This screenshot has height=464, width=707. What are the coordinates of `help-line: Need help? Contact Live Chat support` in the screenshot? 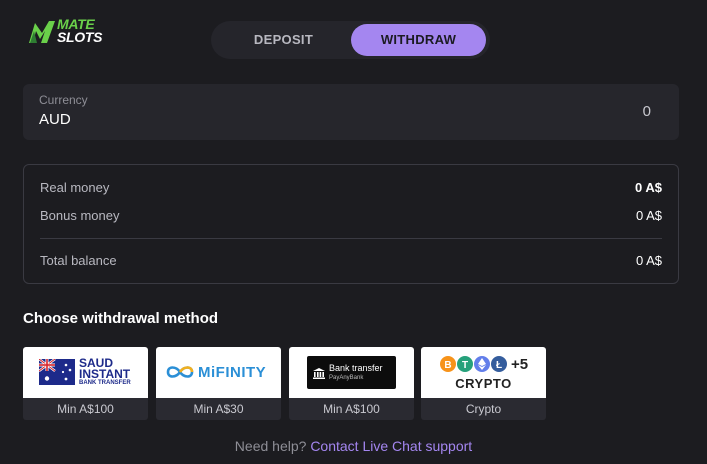 It's located at (353, 446).